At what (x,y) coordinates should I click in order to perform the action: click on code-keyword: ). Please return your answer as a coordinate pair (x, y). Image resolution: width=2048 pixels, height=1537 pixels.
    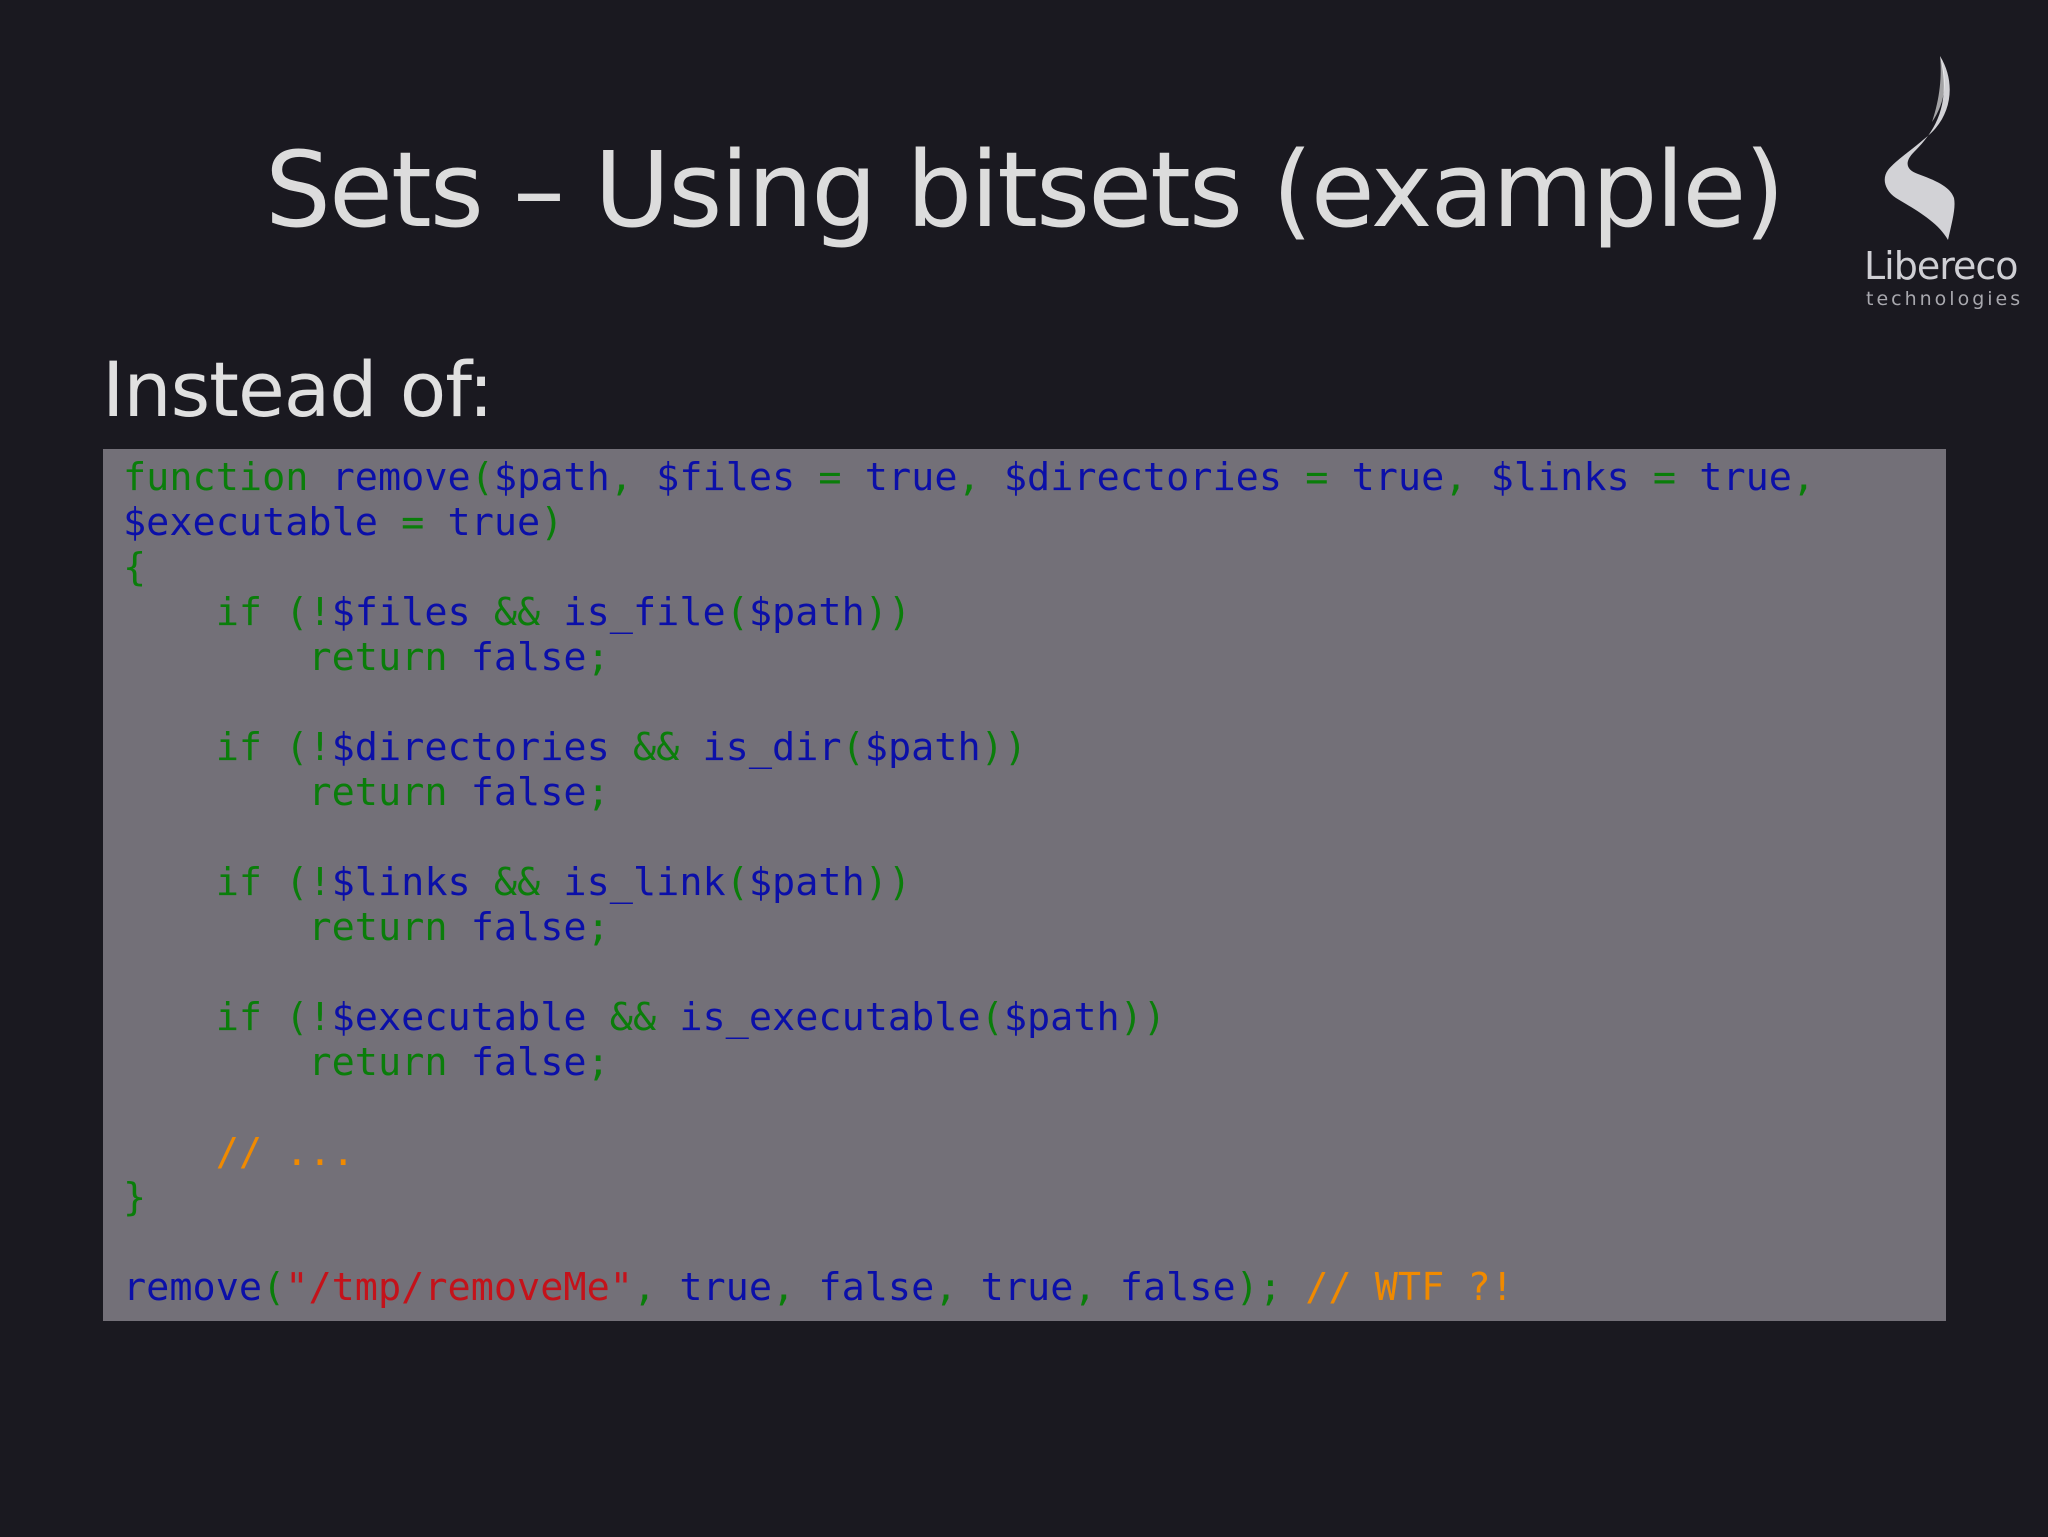
    Looking at the image, I should click on (552, 522).